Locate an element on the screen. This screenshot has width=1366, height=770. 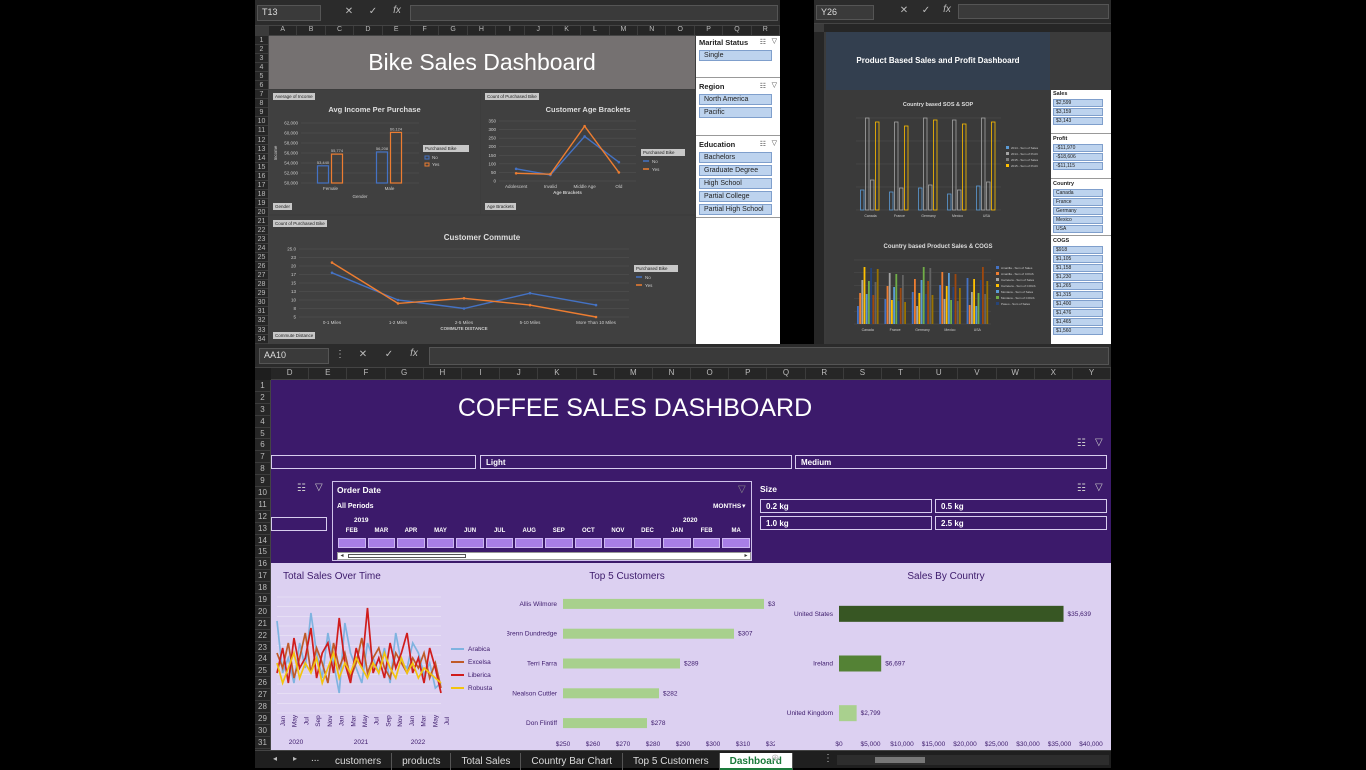
roast-slicer-item-medium: Medium is located at coordinates (951, 462).